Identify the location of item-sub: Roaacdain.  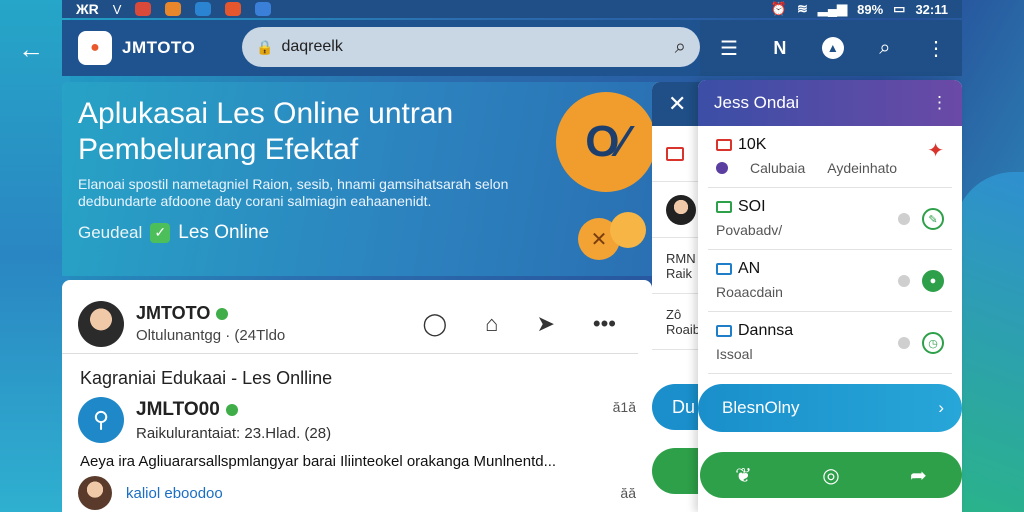
(749, 292).